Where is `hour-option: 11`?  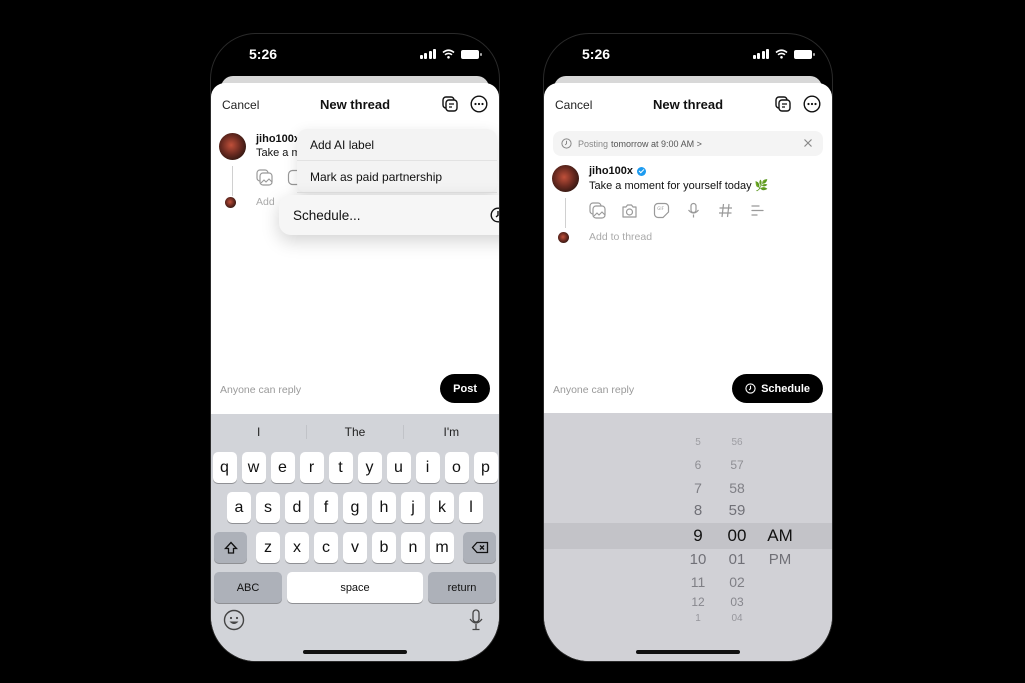
hour-option: 11 is located at coordinates (698, 582).